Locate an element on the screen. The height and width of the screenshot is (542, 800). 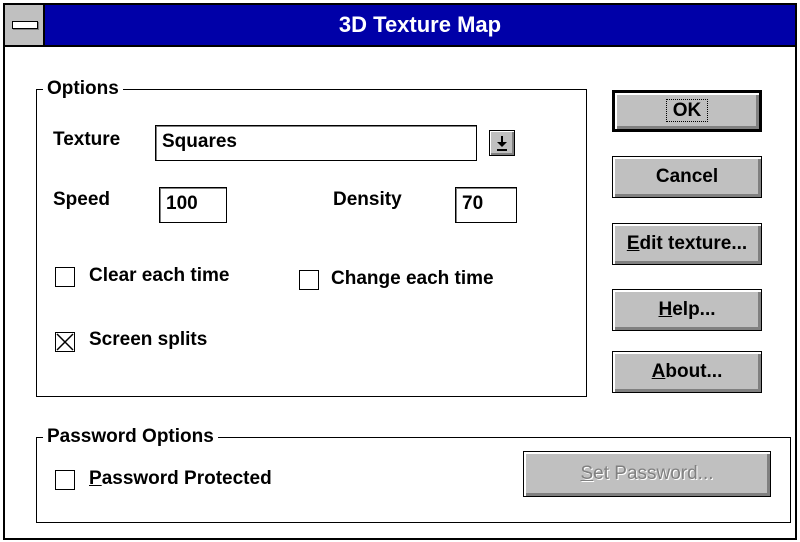
title-bar: 3D Texture Map is located at coordinates (400, 26).